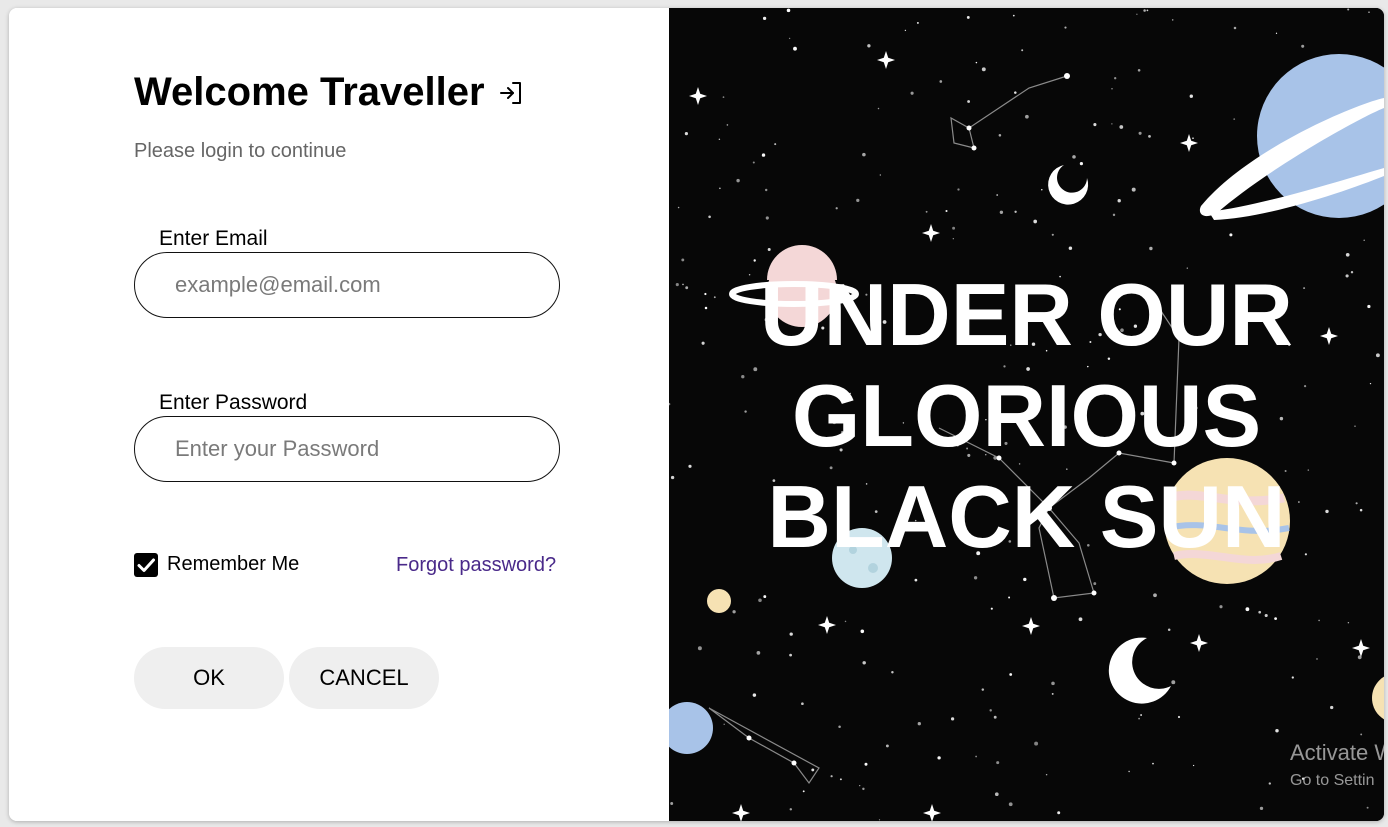 The width and height of the screenshot is (1388, 827). Describe the element at coordinates (511, 93) in the screenshot. I see `login-arrow-icon` at that location.